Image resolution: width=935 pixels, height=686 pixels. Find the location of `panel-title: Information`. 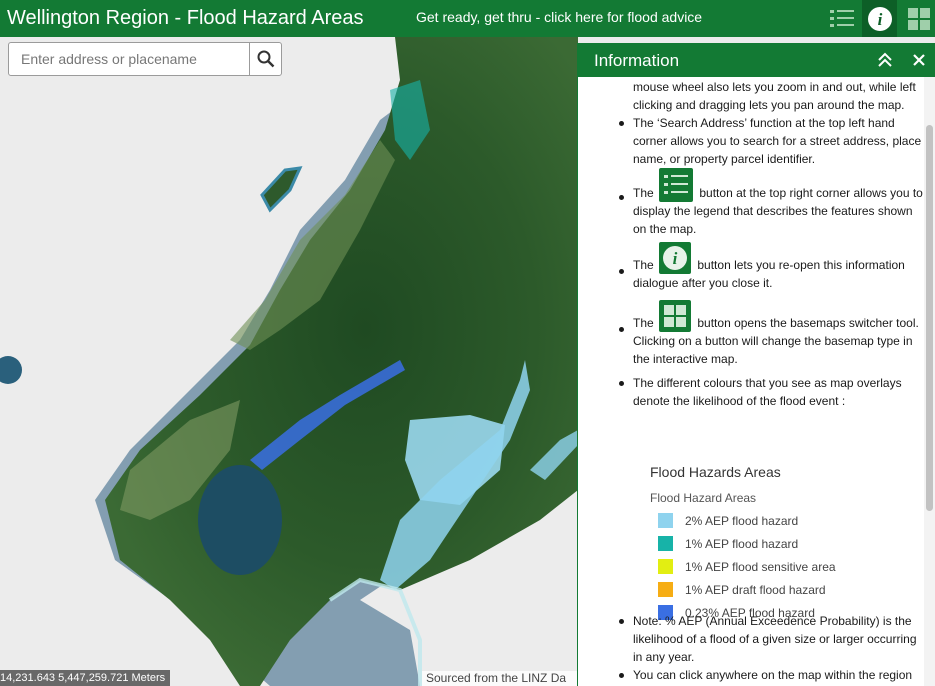

panel-title: Information is located at coordinates (637, 60).